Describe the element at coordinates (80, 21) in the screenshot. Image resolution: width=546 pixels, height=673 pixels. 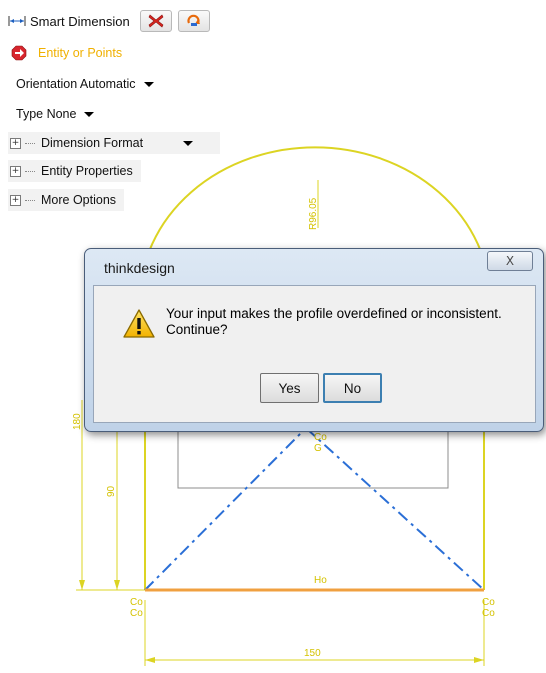
I see `command-title: Smart Dimension` at that location.